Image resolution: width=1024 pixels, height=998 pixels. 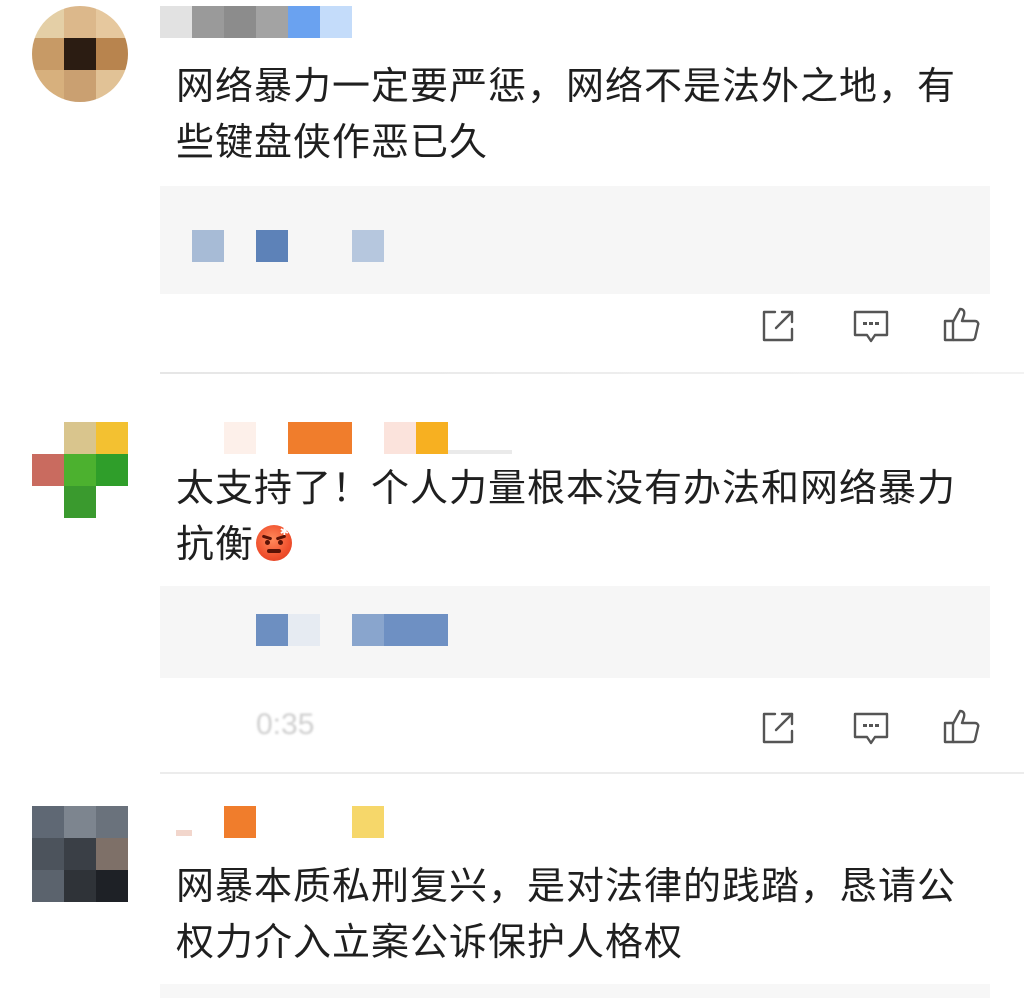 I want to click on comment-text: 网暴本质私刑复兴，是对法律的践踏，恳请公权力介入立案公诉保护人格权, so click(x=566, y=914).